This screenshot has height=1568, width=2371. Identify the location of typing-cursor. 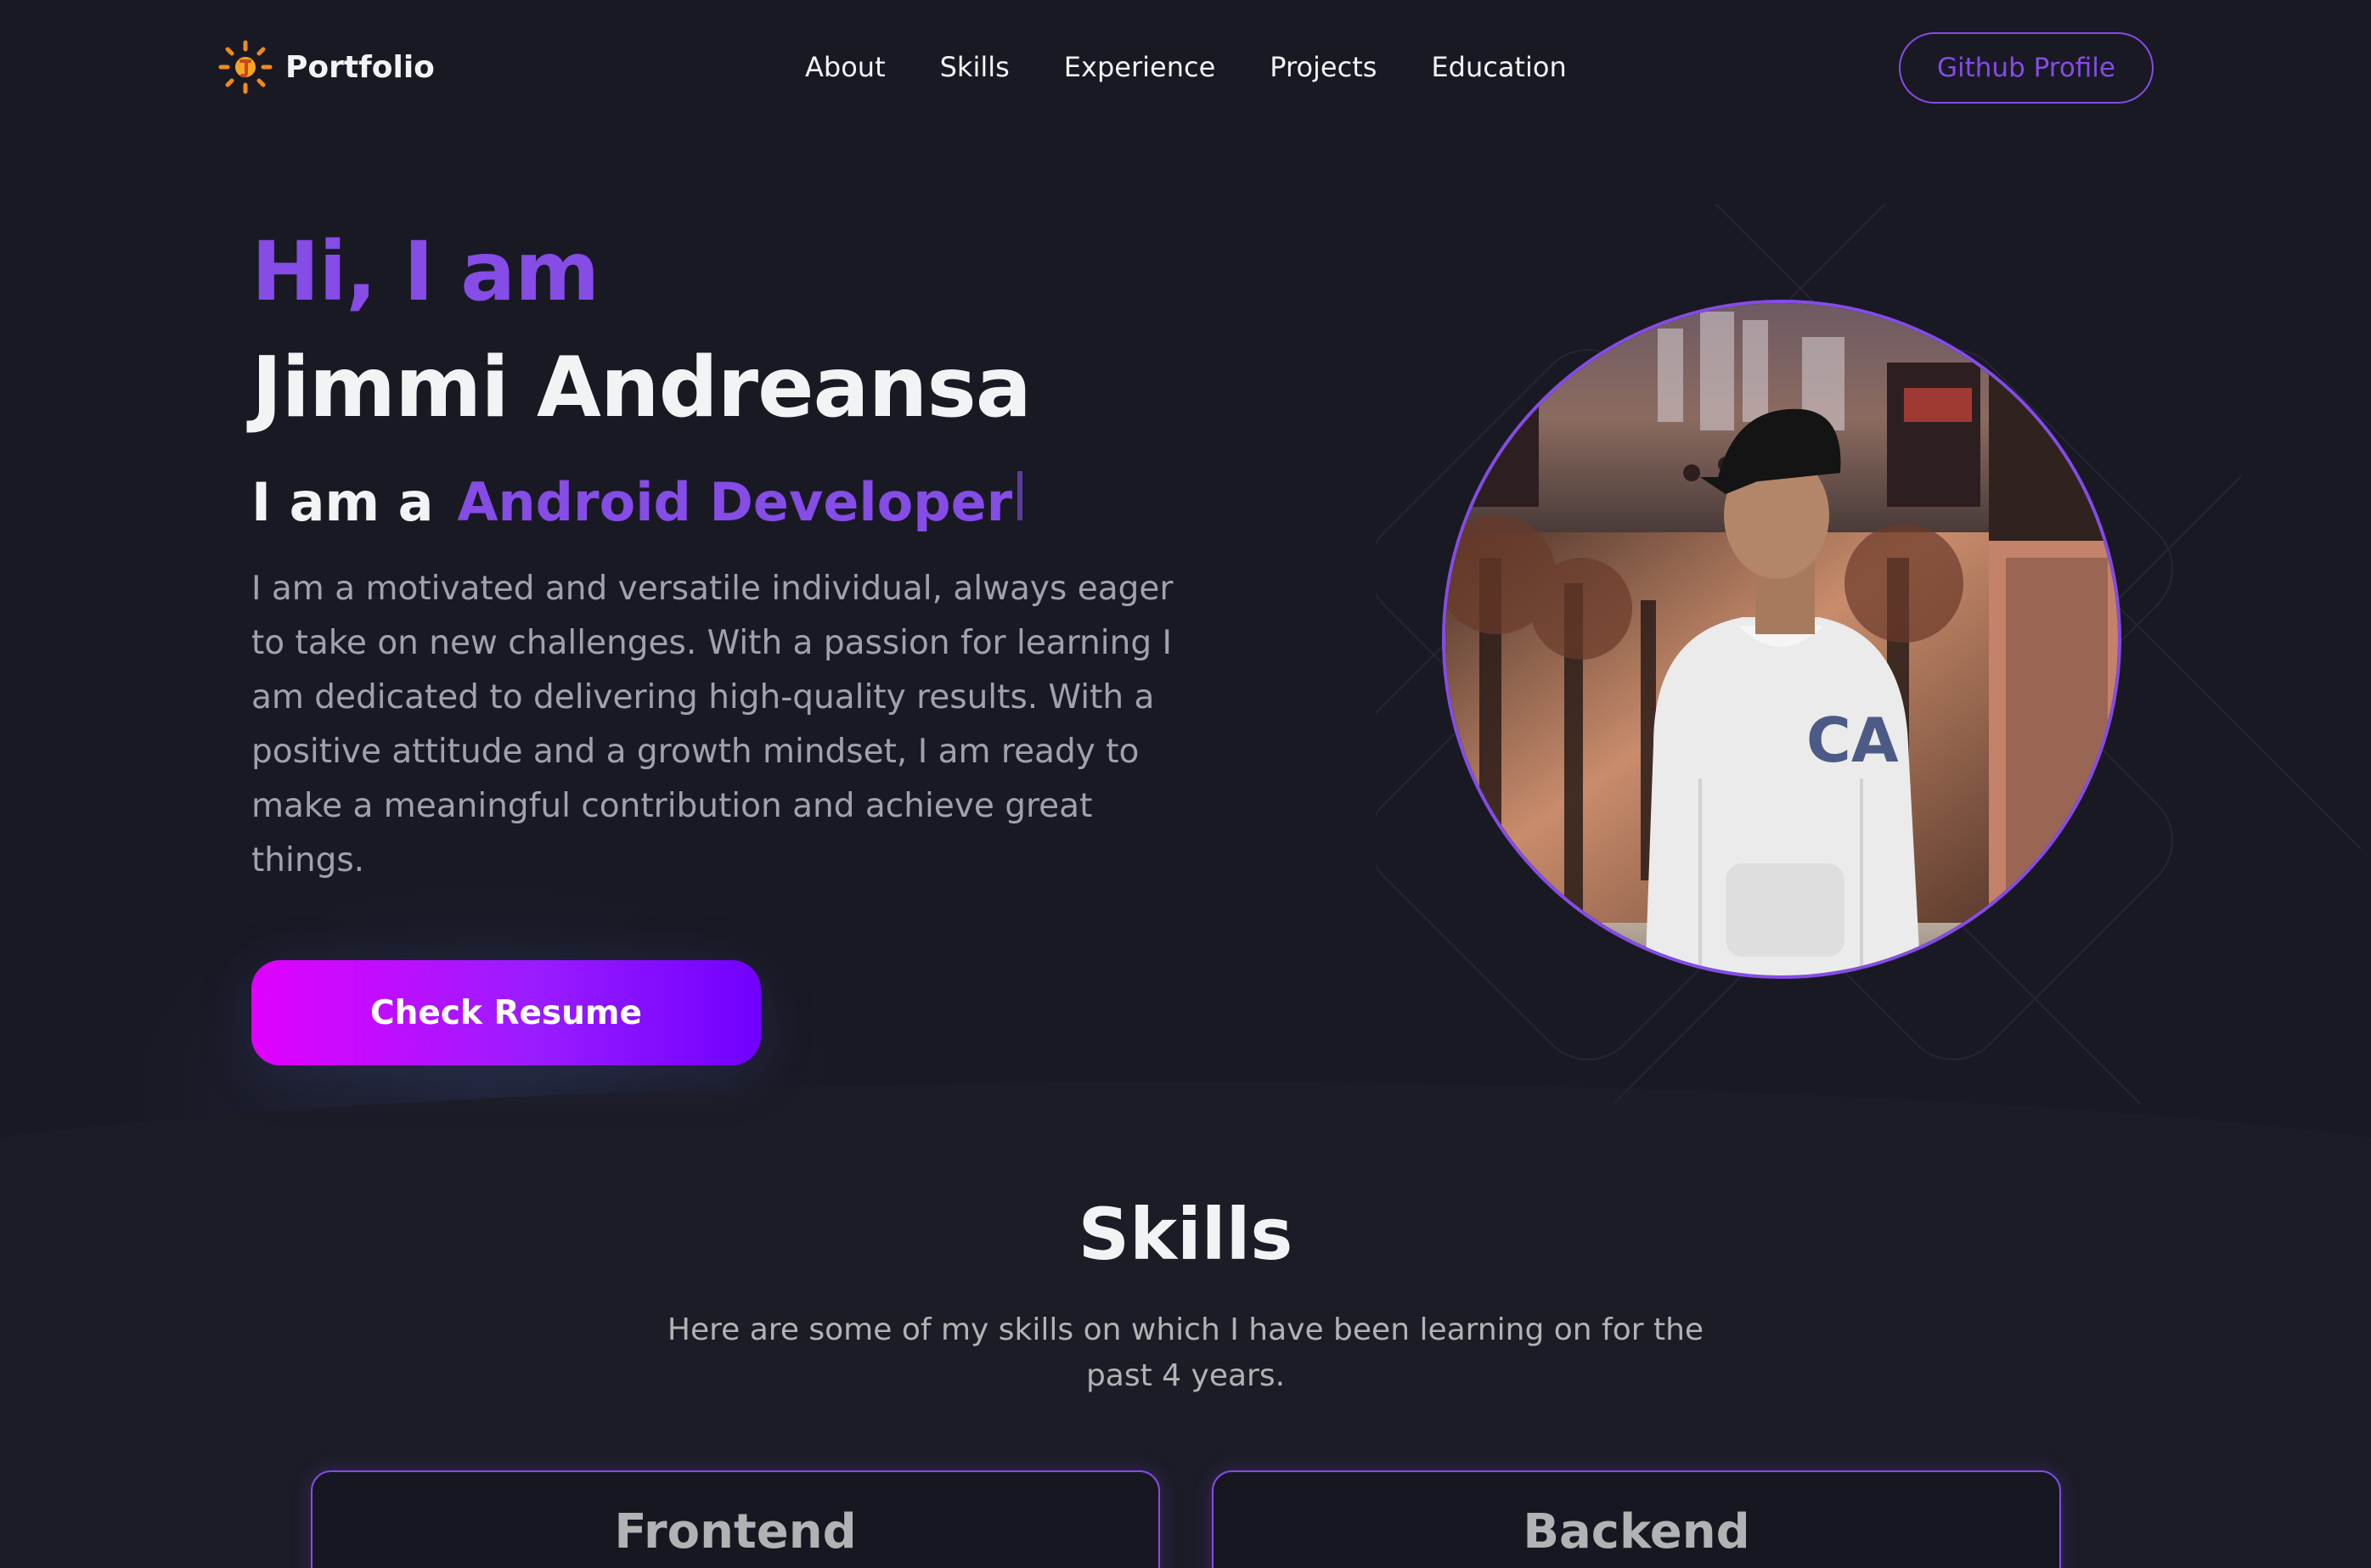
(1020, 495).